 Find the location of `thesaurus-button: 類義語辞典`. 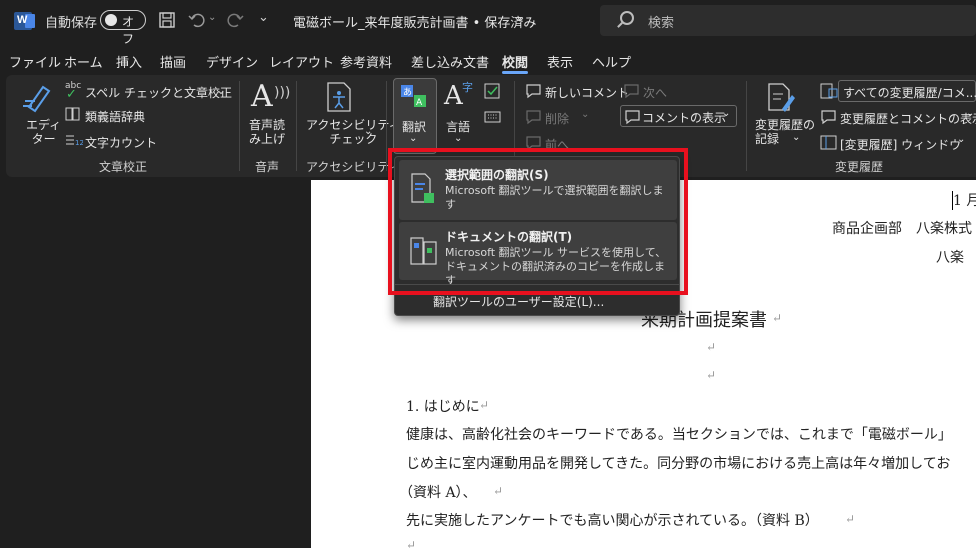

thesaurus-button: 類義語辞典 is located at coordinates (115, 116).